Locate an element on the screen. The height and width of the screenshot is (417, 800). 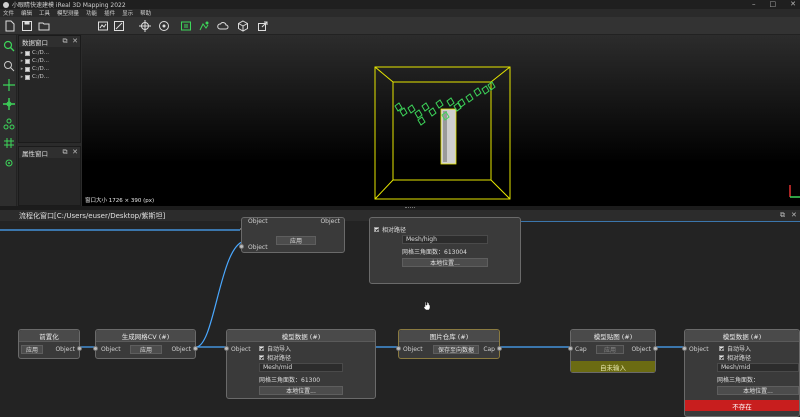
mesh-path-field: Mesh/high is located at coordinates (445, 239).